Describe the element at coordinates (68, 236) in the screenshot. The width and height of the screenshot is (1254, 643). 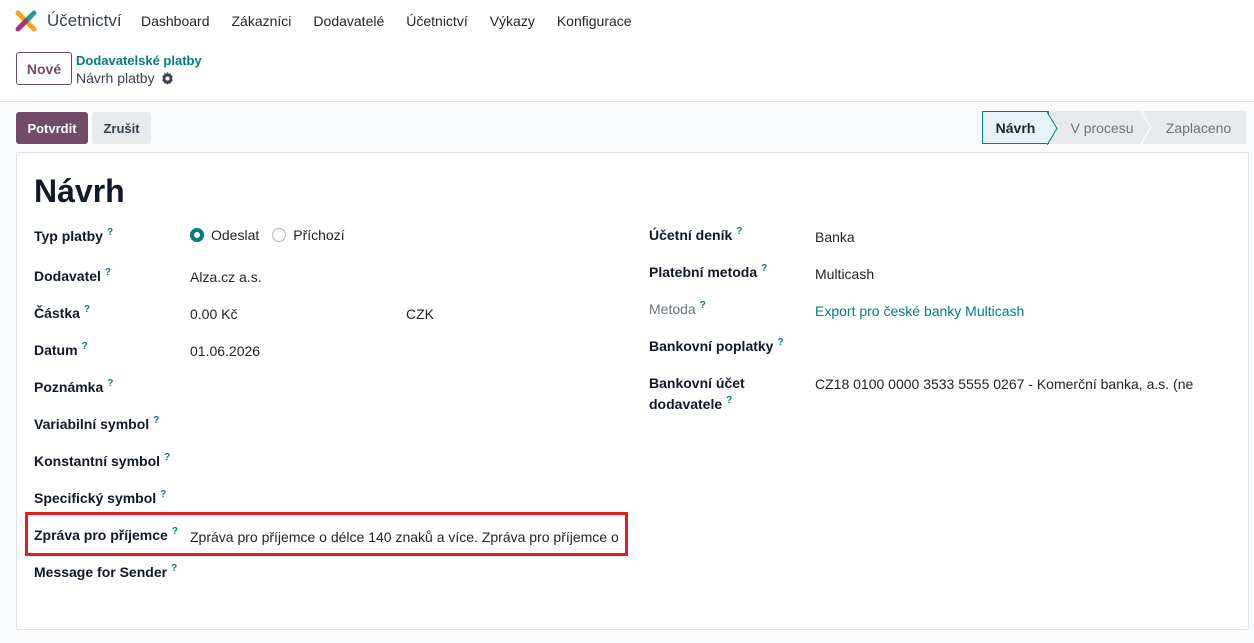
I see `payment-type-label-text: Typ platby` at that location.